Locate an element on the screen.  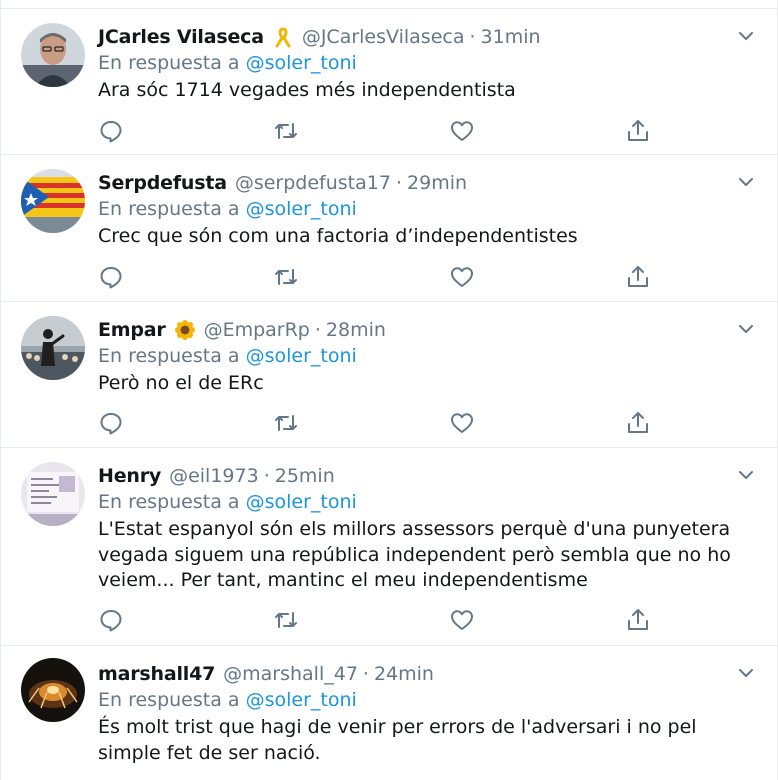
user-handle: @serpdefusta17 is located at coordinates (313, 183).